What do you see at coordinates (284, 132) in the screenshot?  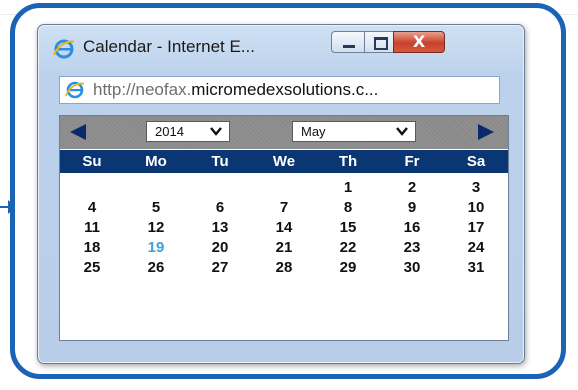 I see `calendar-nav-bar: 2014 May` at bounding box center [284, 132].